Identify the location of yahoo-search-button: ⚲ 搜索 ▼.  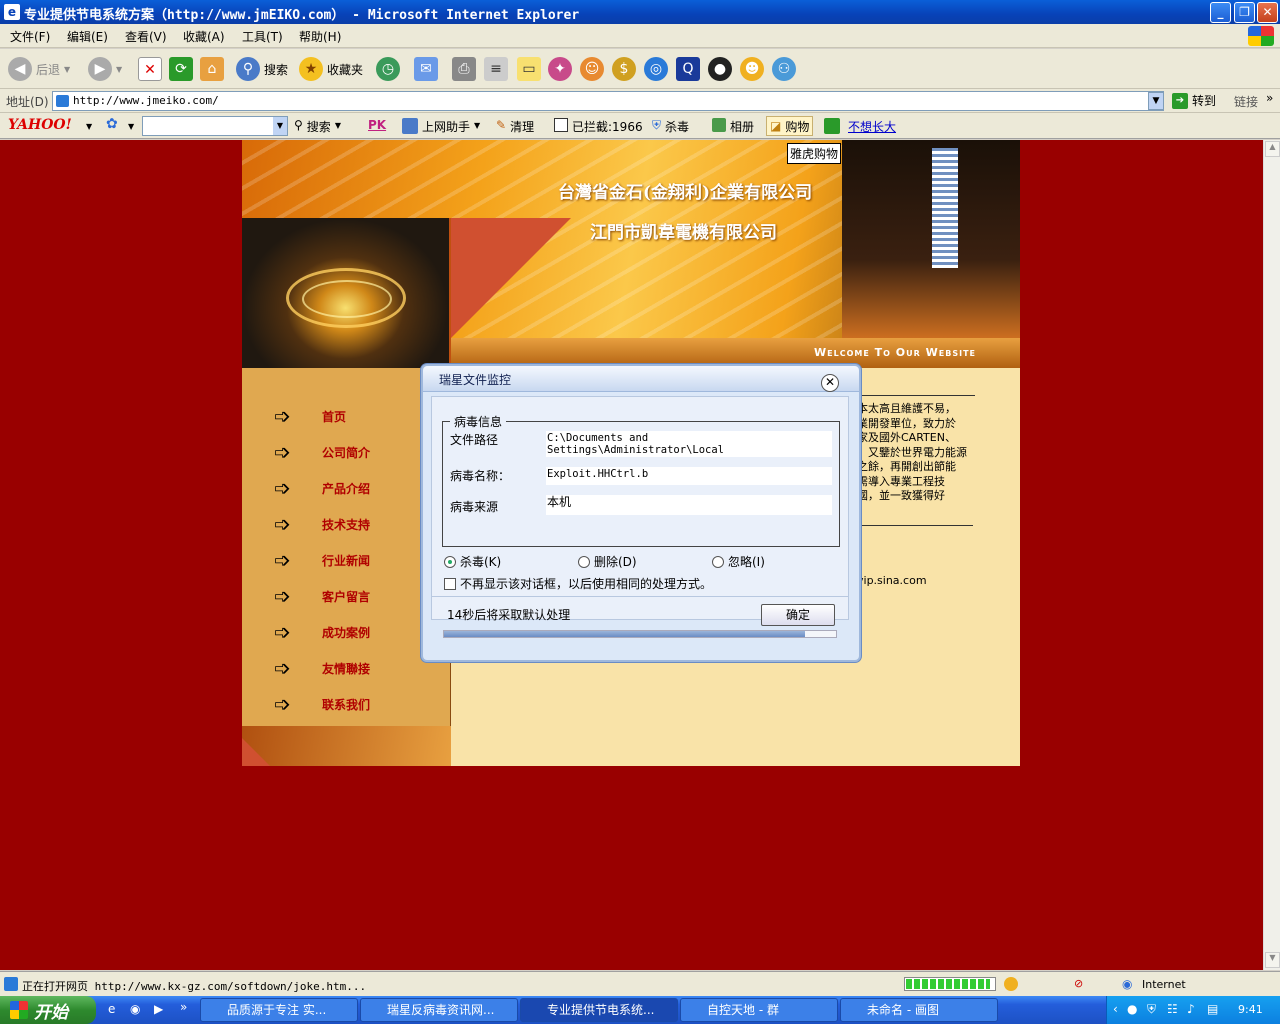
(317, 126).